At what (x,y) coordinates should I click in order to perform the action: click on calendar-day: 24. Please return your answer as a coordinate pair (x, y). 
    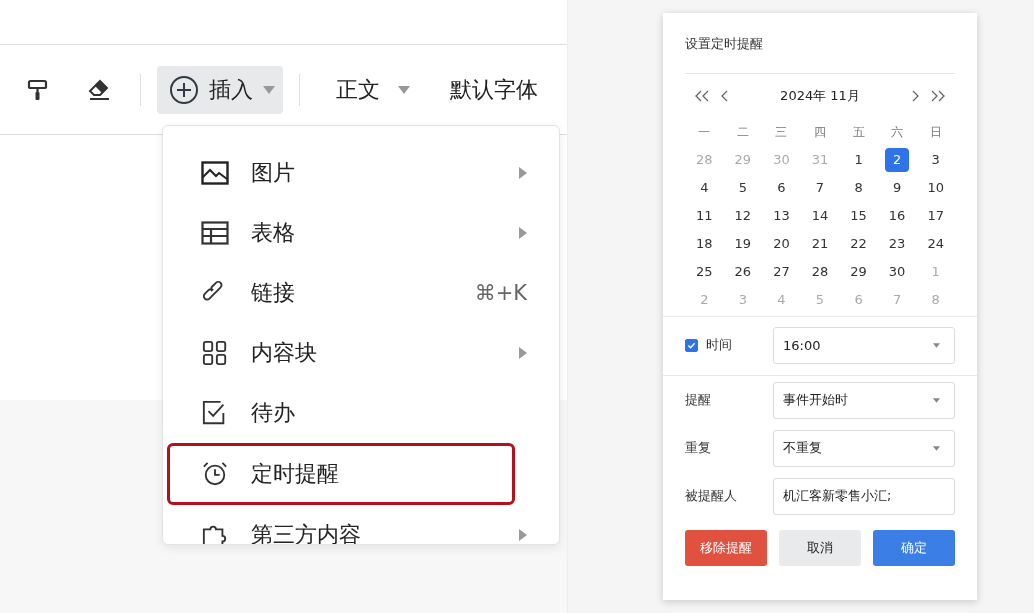
    Looking at the image, I should click on (935, 244).